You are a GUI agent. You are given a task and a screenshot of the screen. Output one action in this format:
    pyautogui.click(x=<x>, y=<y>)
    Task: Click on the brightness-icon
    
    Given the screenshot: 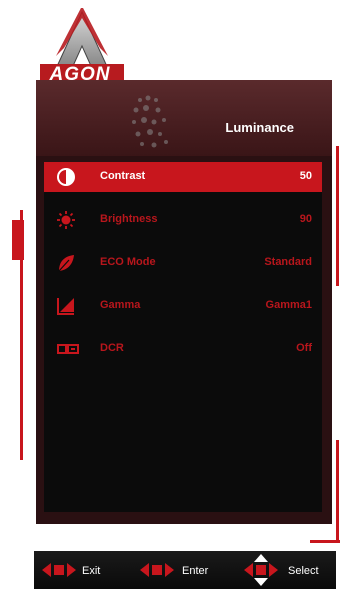 What is the action you would take?
    pyautogui.click(x=66, y=220)
    